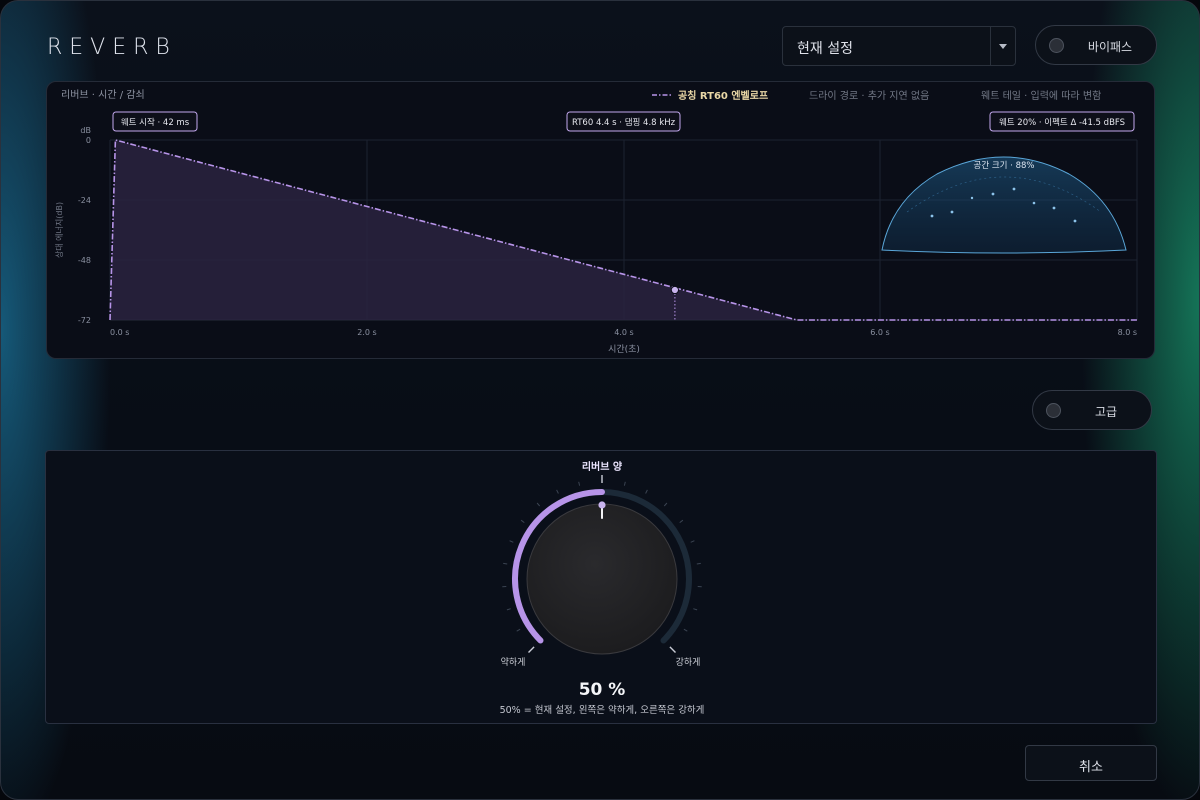  I want to click on rt60-badge: RT60 4.4 s · 댐핑 4.8 kHz, so click(623, 121).